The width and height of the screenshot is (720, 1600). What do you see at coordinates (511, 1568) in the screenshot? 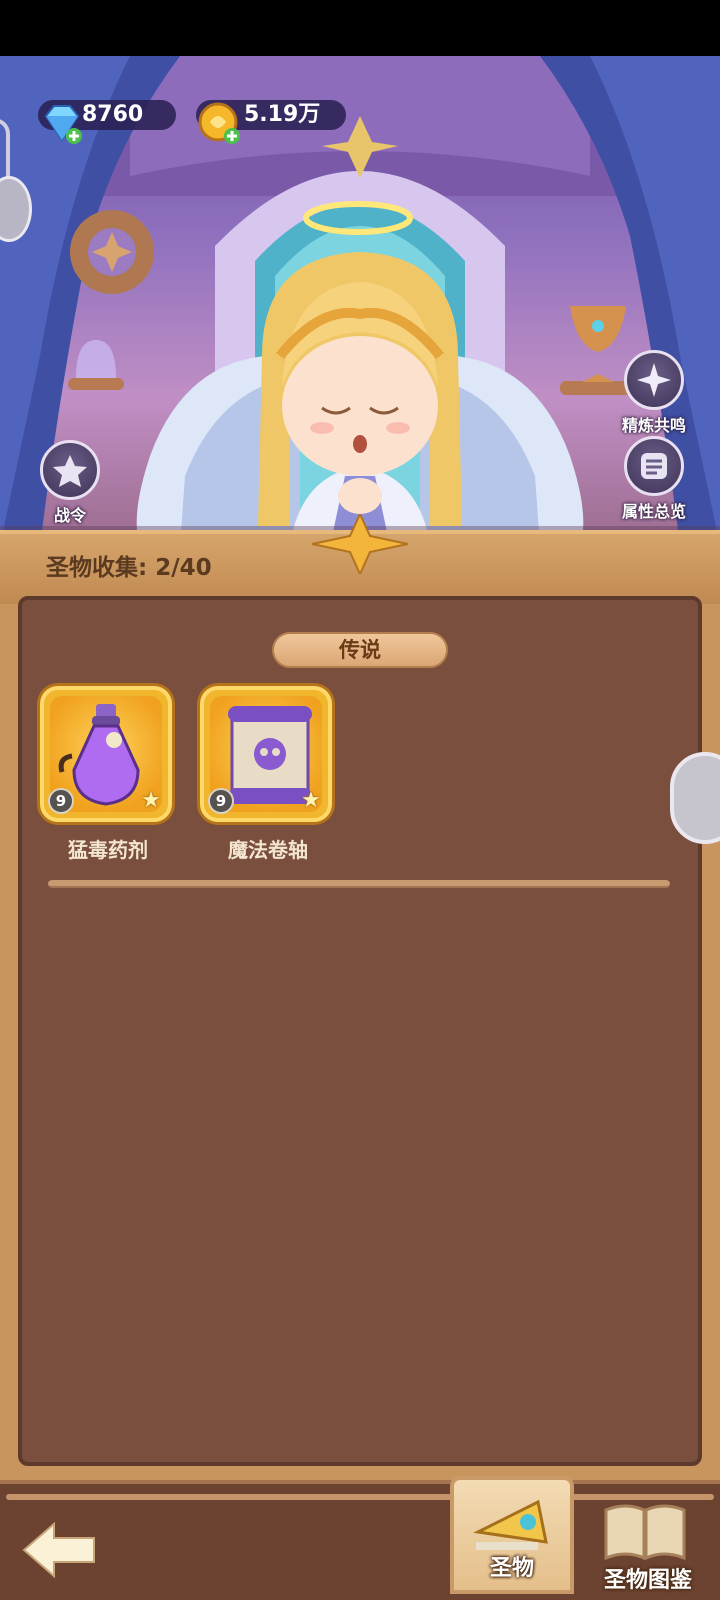
I see `tab-relics-label: 圣物` at bounding box center [511, 1568].